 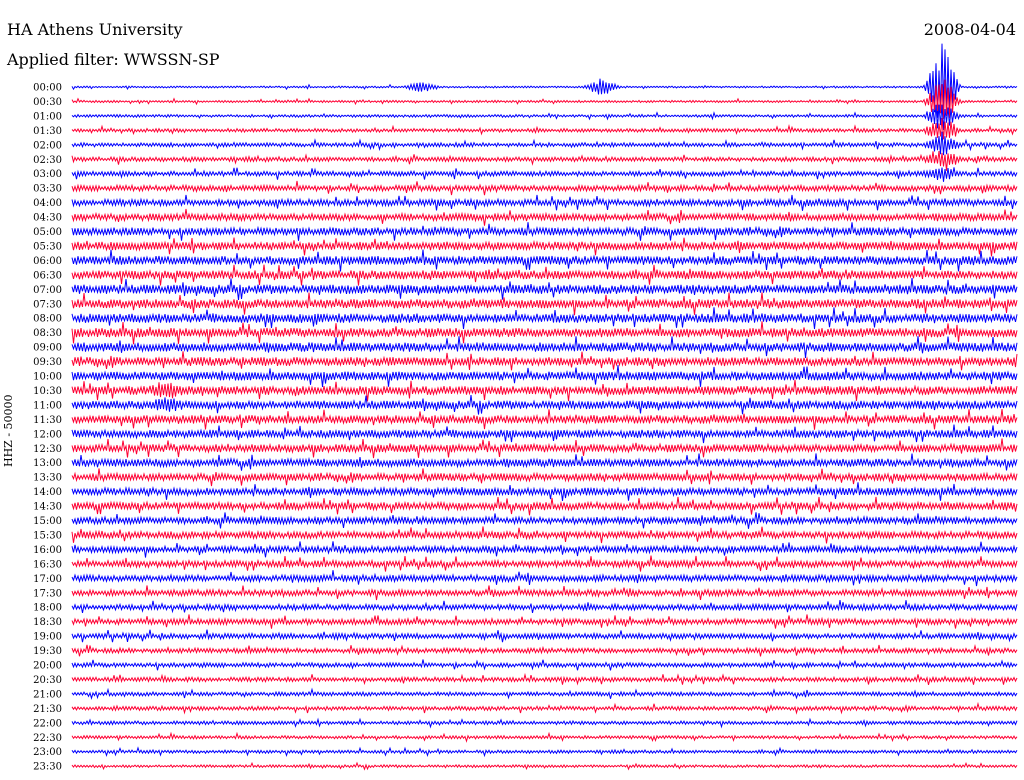 What do you see at coordinates (47, 709) in the screenshot?
I see `time-tick-label: 21:30` at bounding box center [47, 709].